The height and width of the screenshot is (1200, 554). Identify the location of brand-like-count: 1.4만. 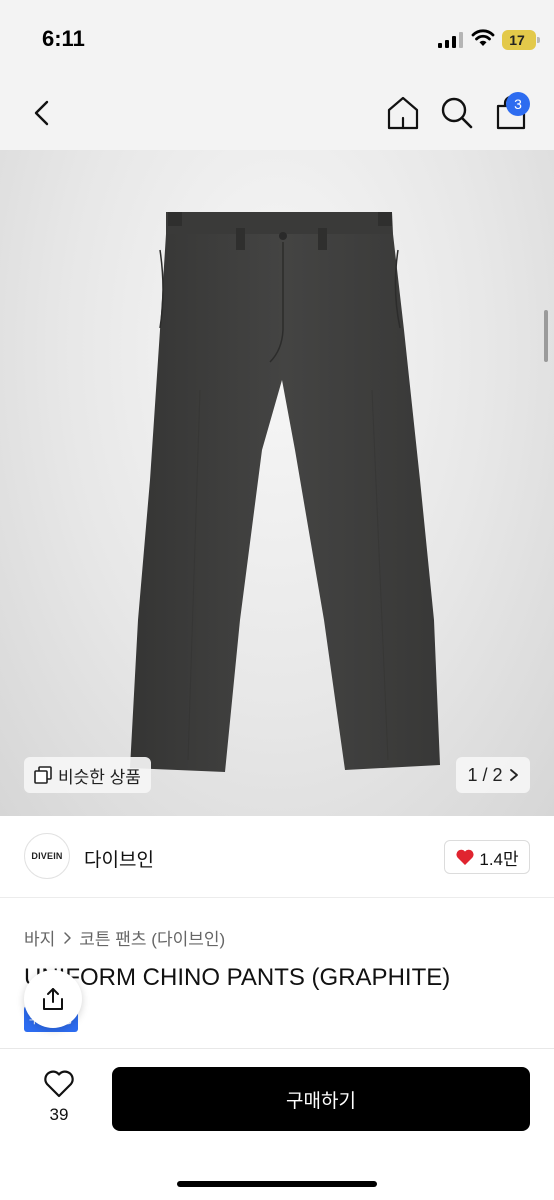
(499, 859).